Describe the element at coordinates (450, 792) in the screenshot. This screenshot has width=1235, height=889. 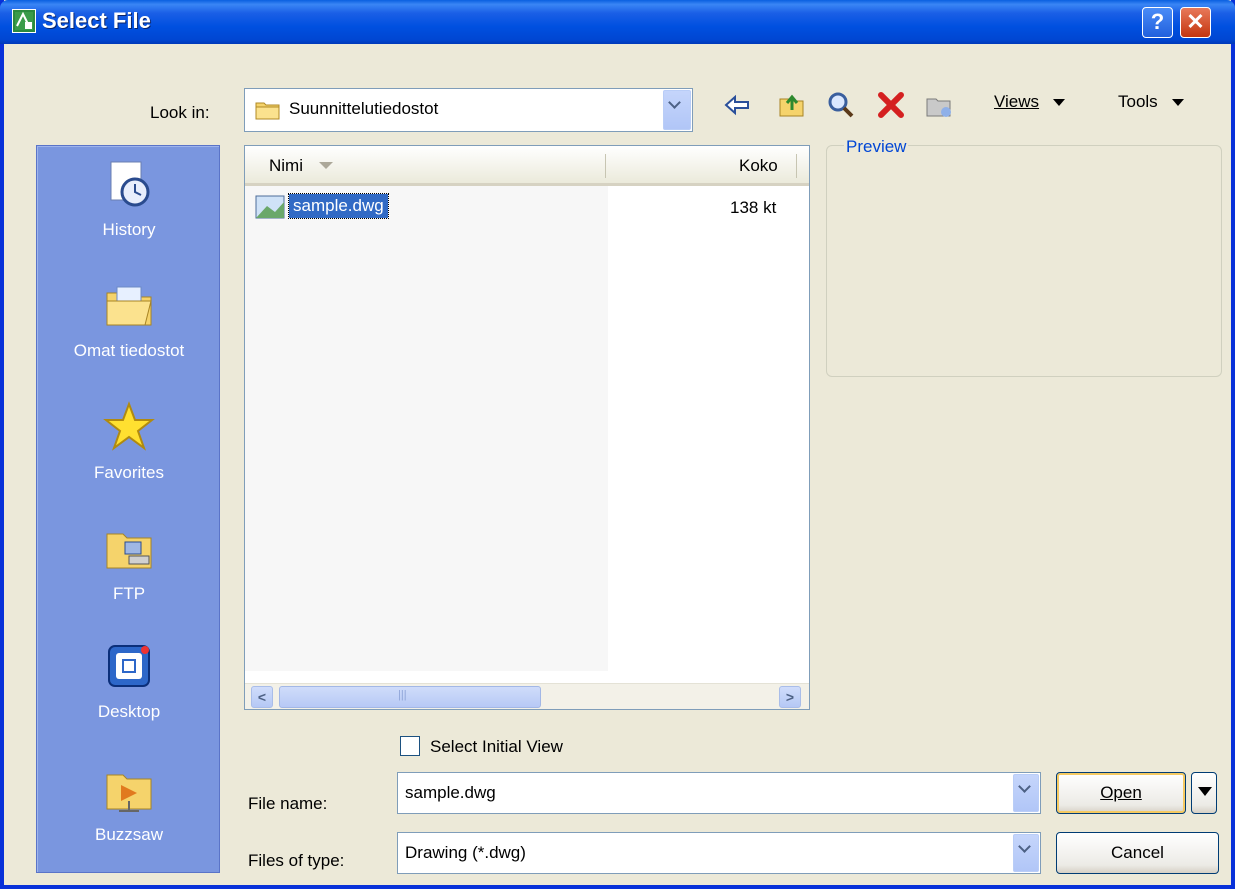
I see `file-name-value: sample.dwg` at that location.